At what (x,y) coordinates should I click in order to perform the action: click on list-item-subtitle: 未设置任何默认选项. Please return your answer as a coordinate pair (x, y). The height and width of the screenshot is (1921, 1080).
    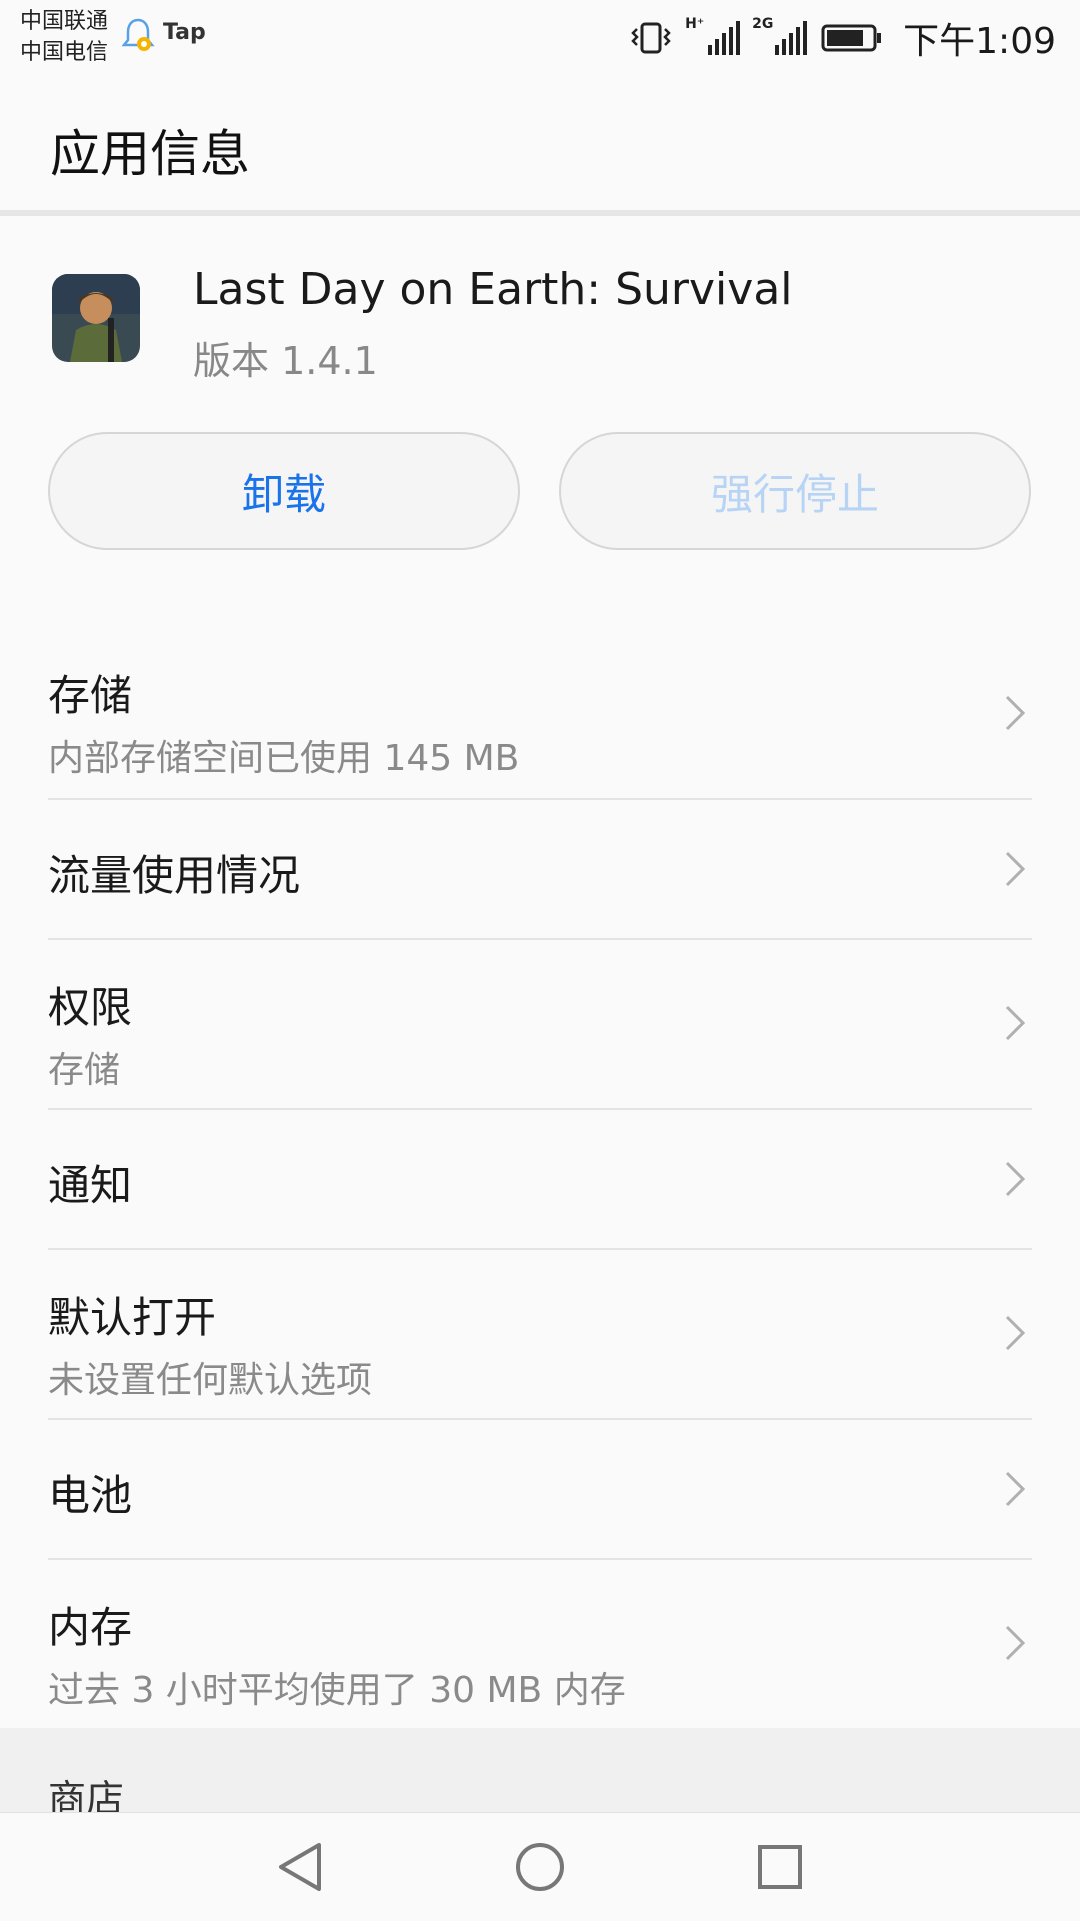
    Looking at the image, I should click on (210, 1380).